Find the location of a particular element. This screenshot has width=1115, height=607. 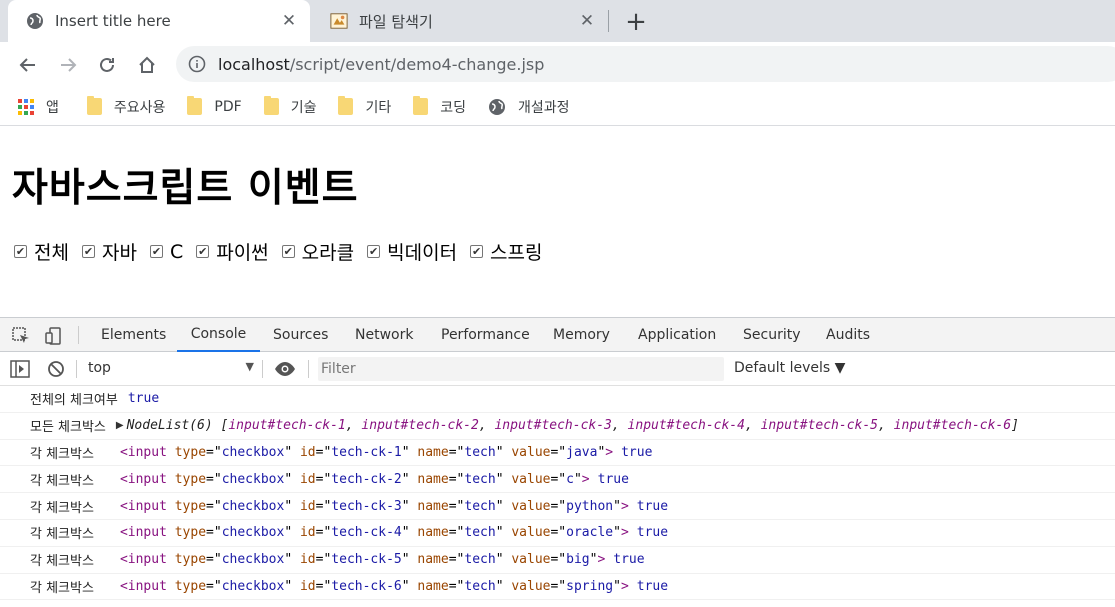

checkbox-label: 빅데이터 is located at coordinates (422, 253).